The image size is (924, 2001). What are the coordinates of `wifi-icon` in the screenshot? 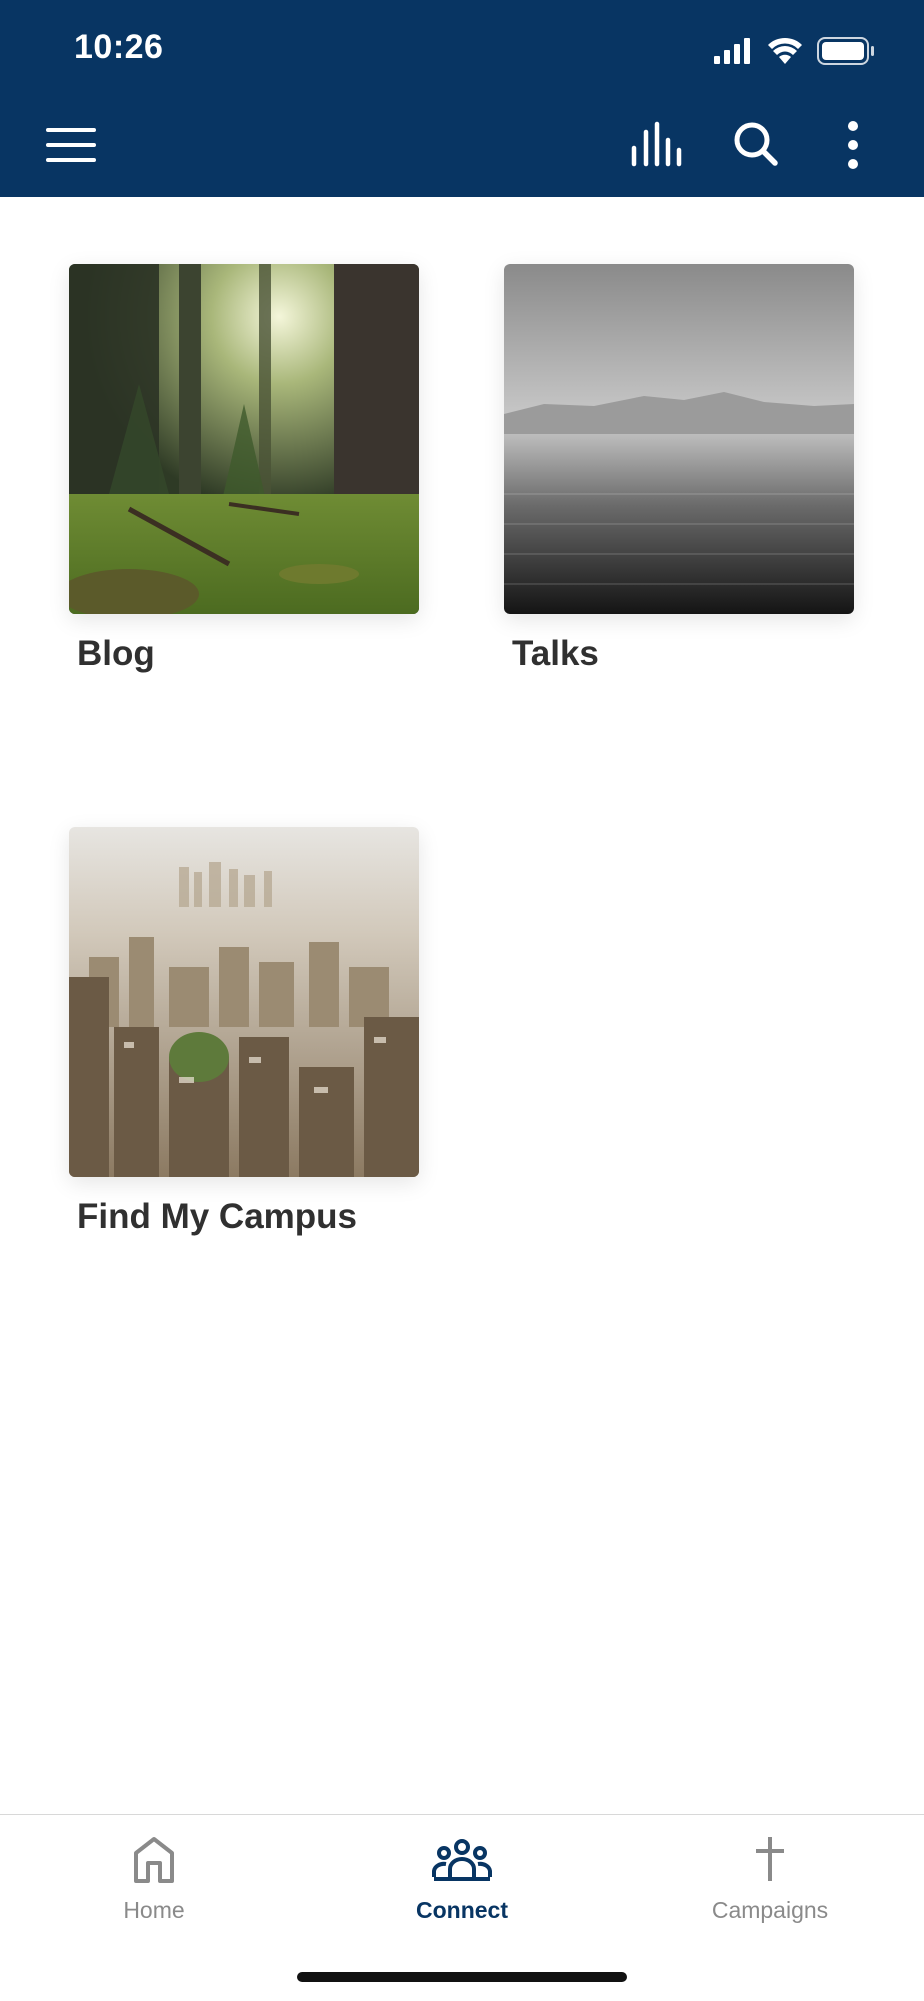 It's located at (785, 50).